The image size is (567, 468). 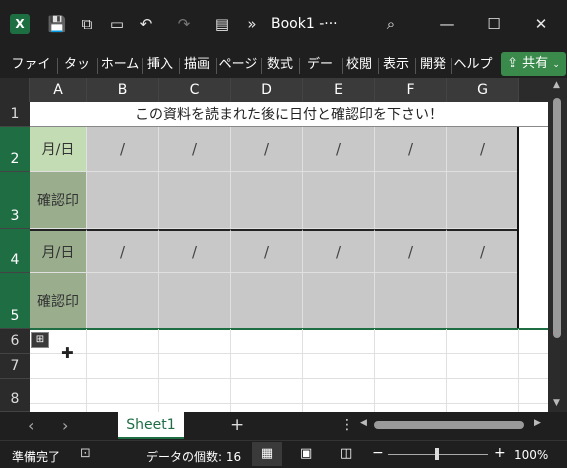 What do you see at coordinates (222, 24) in the screenshot?
I see `print-preview-icon: ▤` at bounding box center [222, 24].